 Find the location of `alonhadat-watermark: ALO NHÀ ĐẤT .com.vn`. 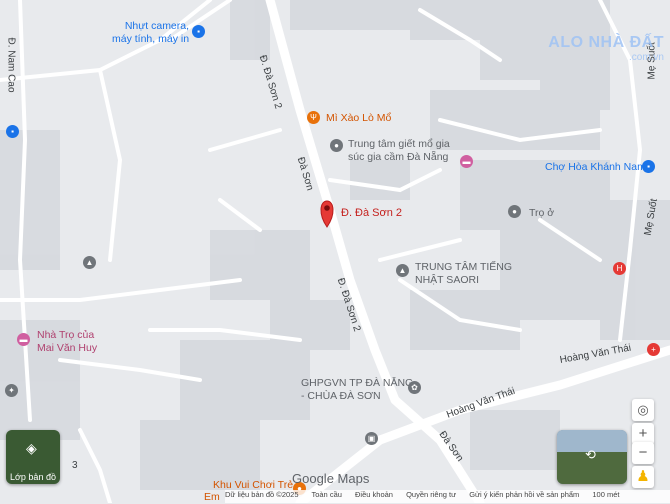

alonhadat-watermark: ALO NHÀ ĐẤT .com.vn is located at coordinates (606, 48).